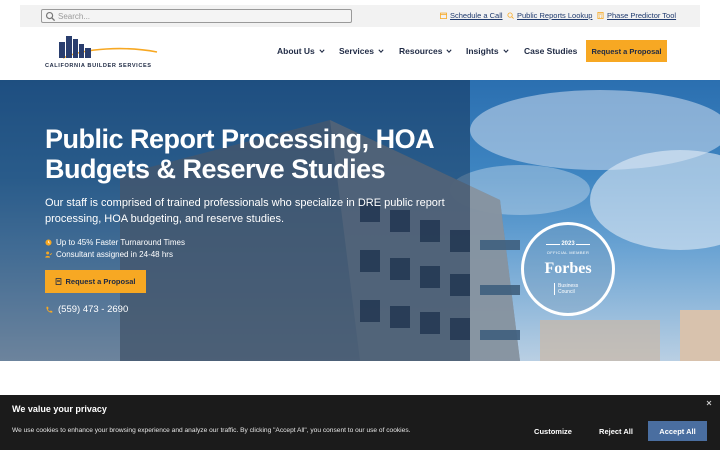  Describe the element at coordinates (93, 309) in the screenshot. I see `phone-number: (559) 473 - 2690` at that location.